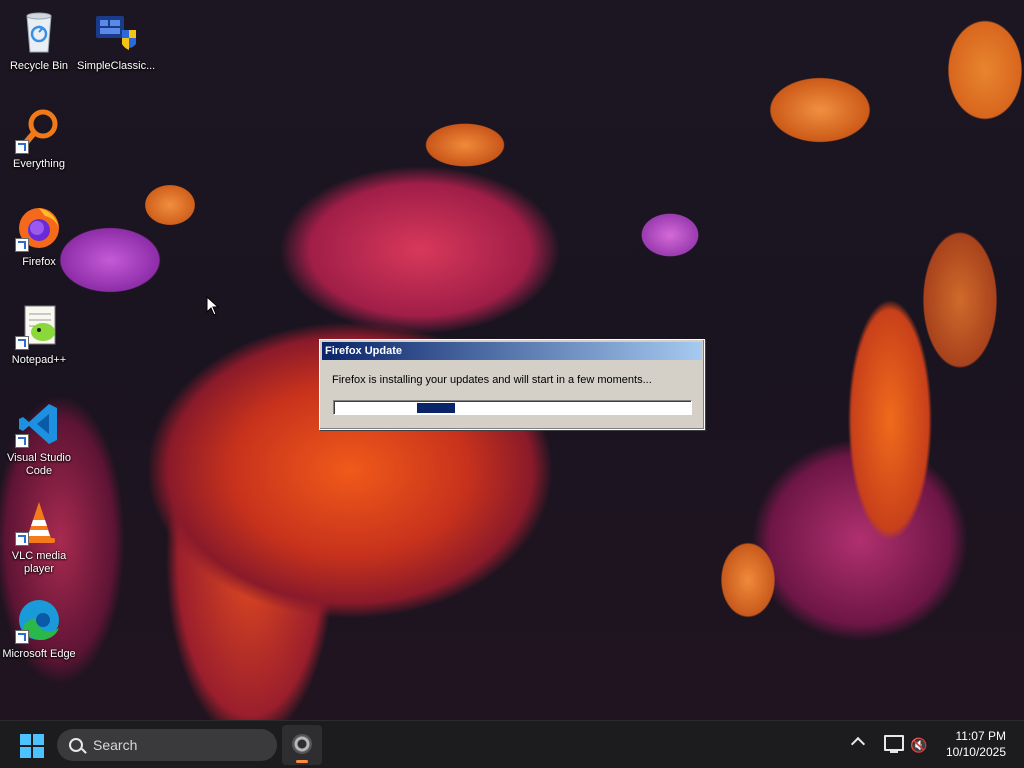 Image resolution: width=1024 pixels, height=768 pixels. I want to click on search-icon, so click(76, 745).